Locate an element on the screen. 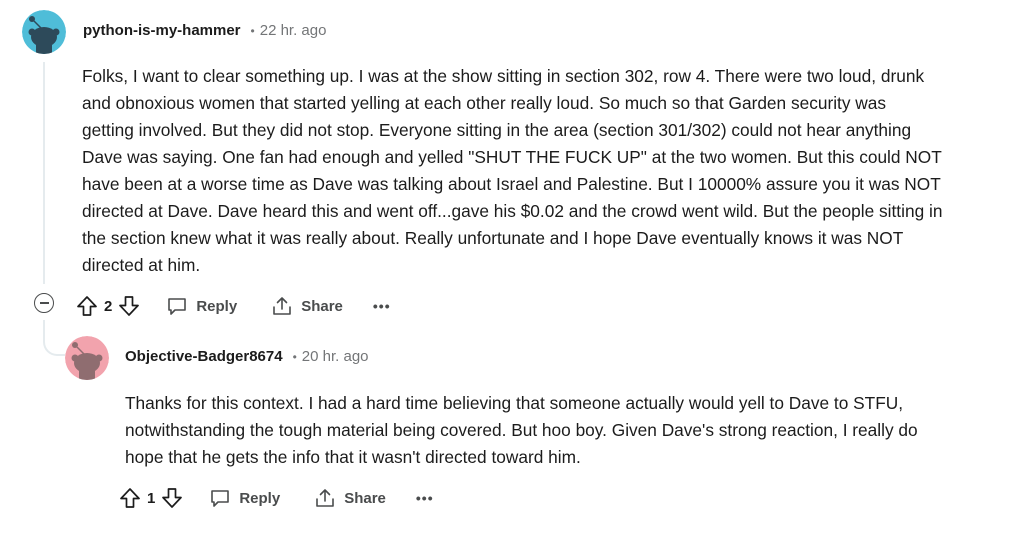 The image size is (1021, 535). collapse-thread-button is located at coordinates (44, 303).